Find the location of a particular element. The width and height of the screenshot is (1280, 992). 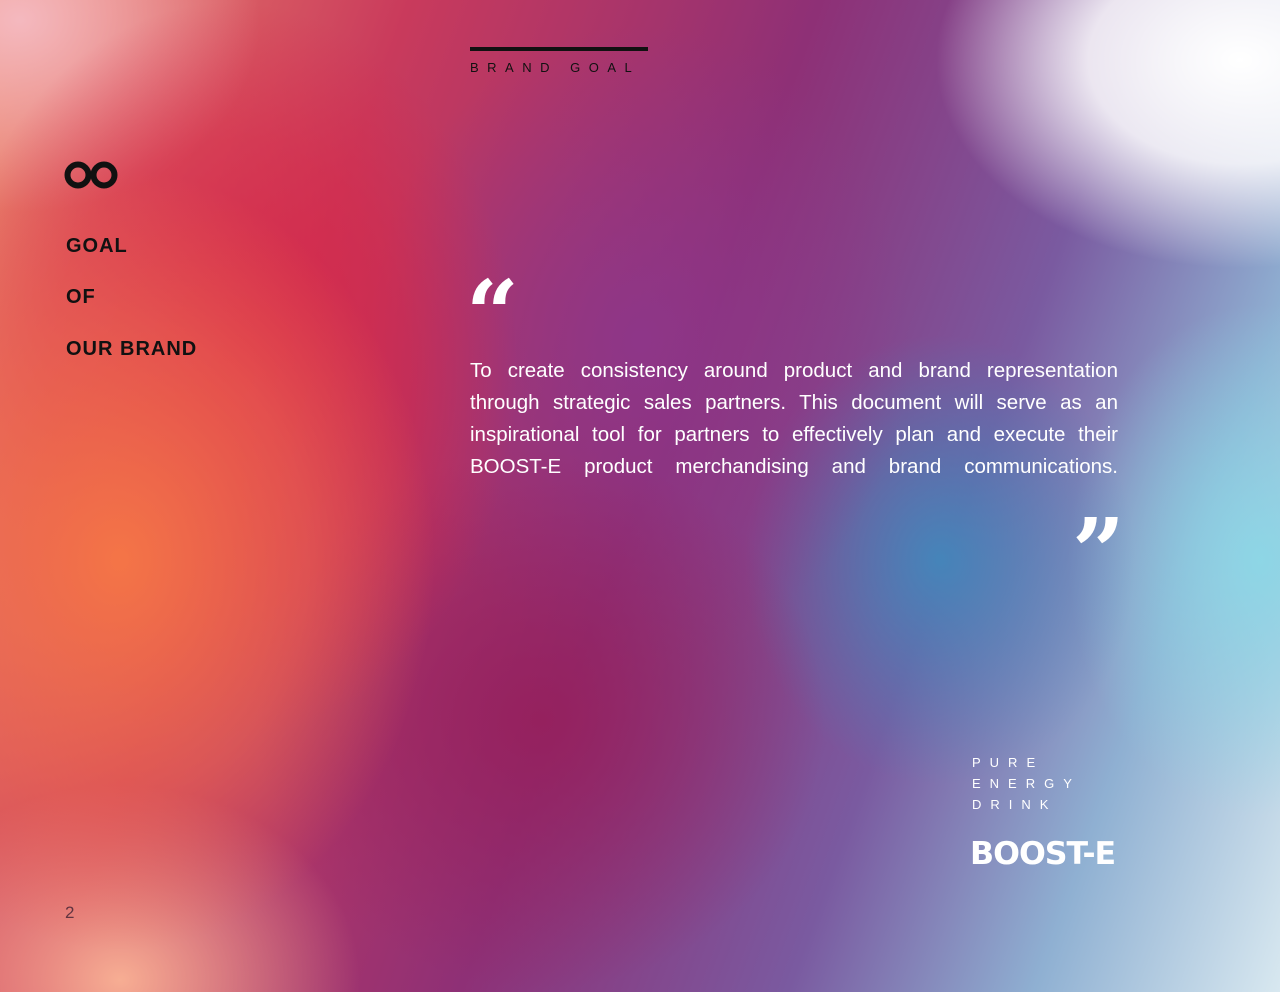

side-heading-line-3: OUR BRAND is located at coordinates (132, 349).